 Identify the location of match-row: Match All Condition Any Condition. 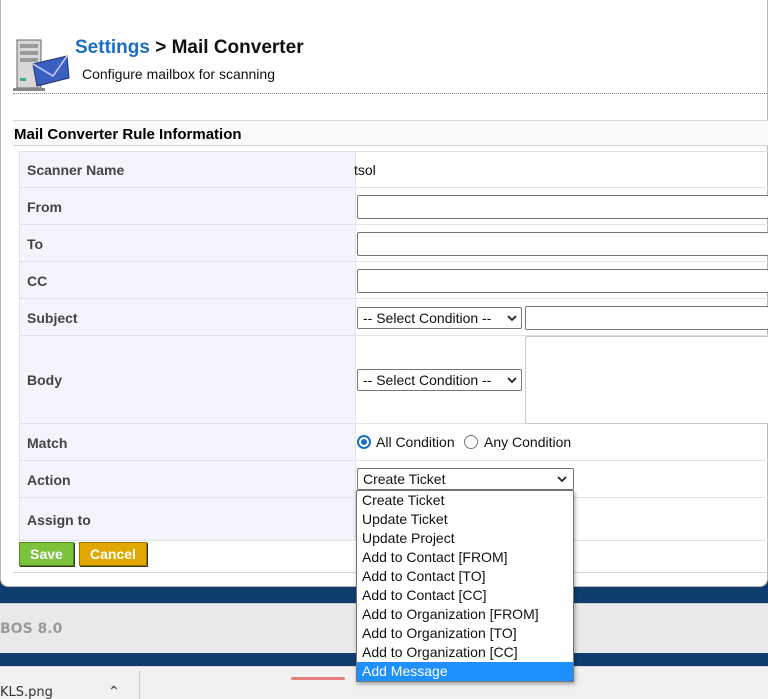
(393, 442).